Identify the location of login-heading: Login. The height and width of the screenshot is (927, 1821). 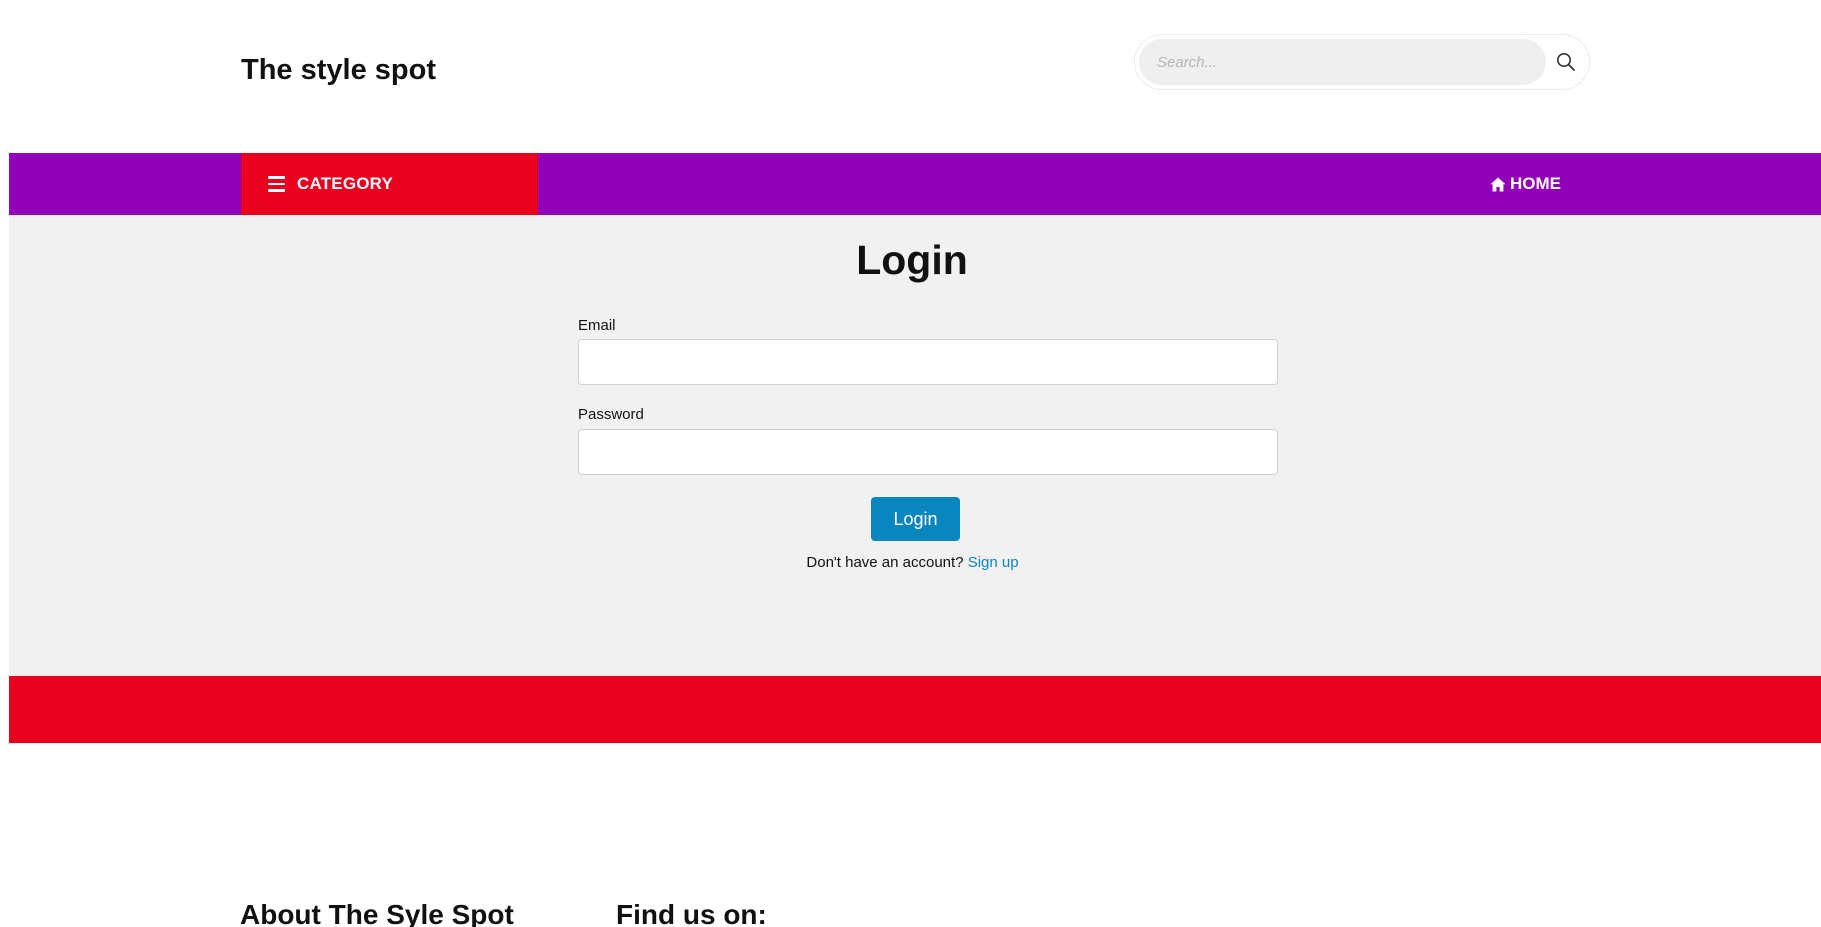
(912, 260).